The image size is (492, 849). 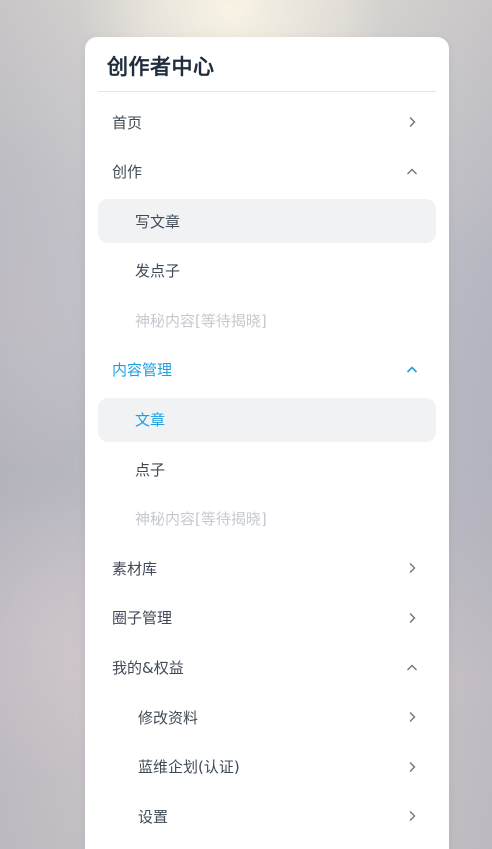 What do you see at coordinates (142, 618) in the screenshot?
I see `menu-item-label: 圈子管理` at bounding box center [142, 618].